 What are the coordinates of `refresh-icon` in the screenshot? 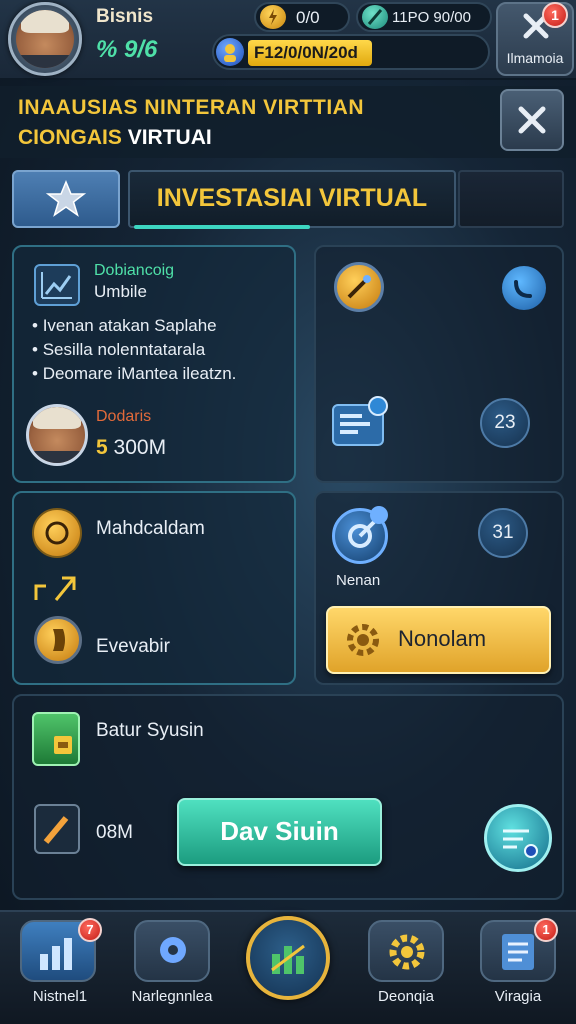 It's located at (378, 406).